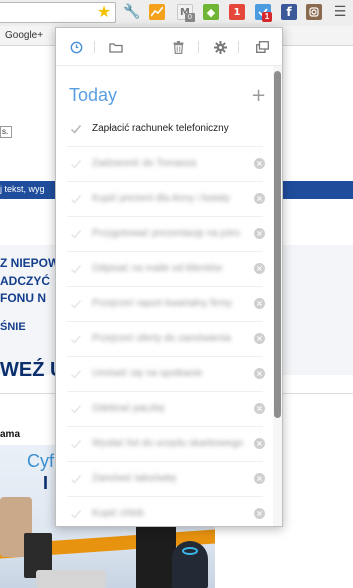  I want to click on task-text: Odebrać paczkę, so click(170, 408).